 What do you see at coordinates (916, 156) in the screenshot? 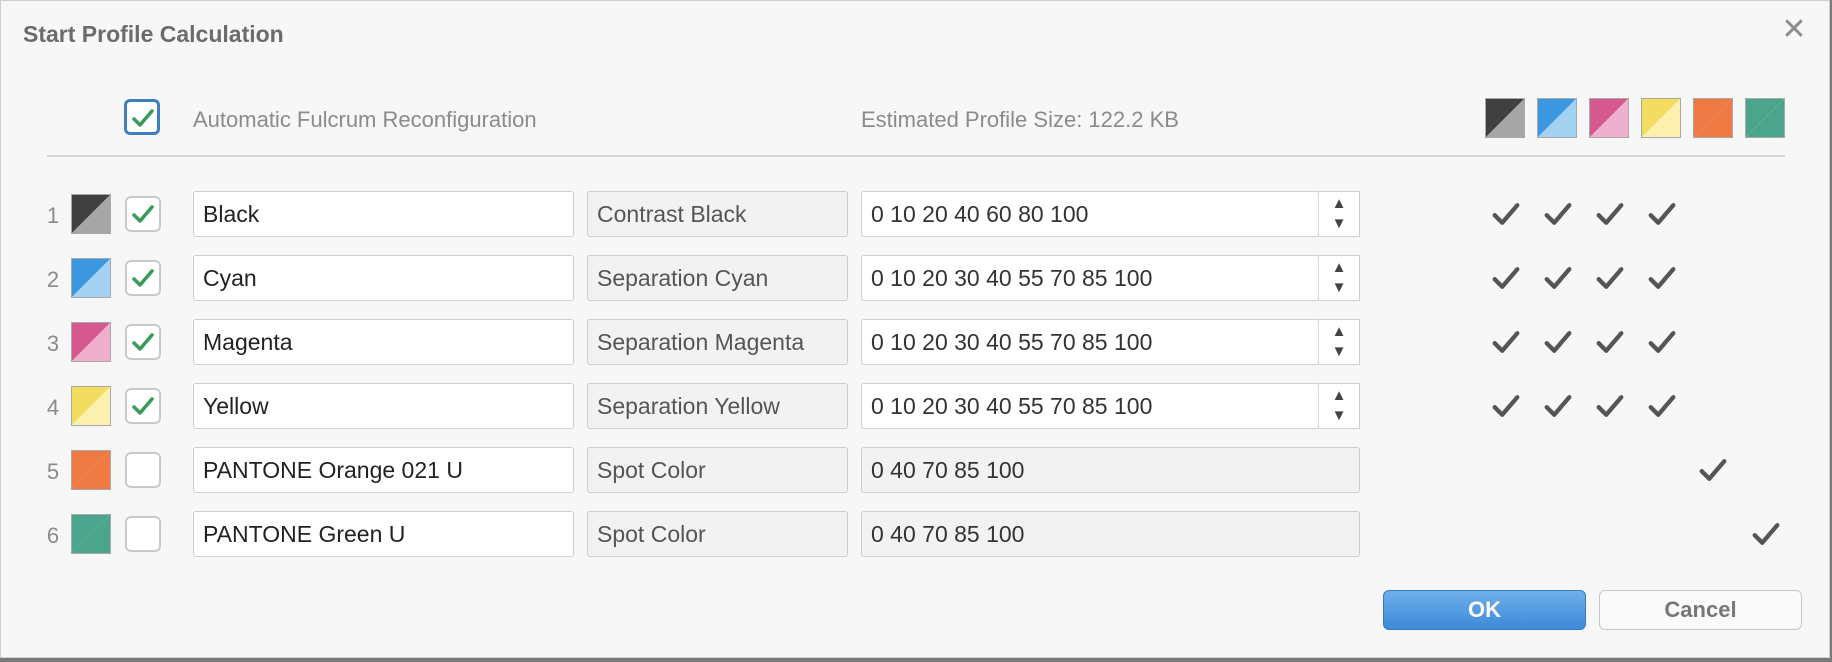
I see `divider` at bounding box center [916, 156].